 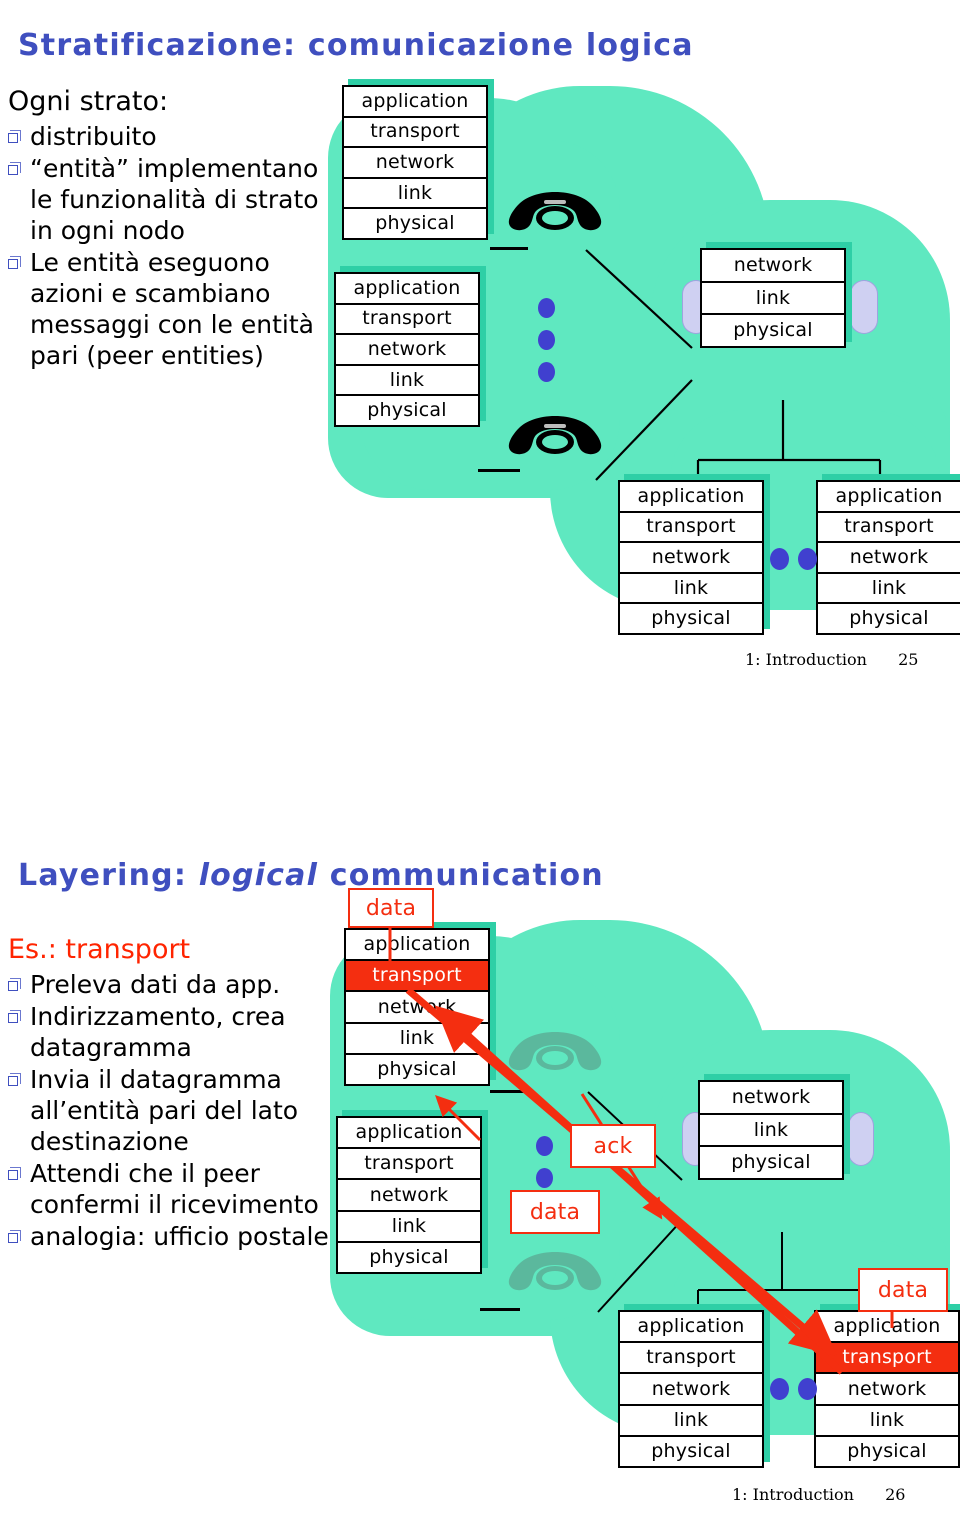 I want to click on data-tag-middle: data, so click(x=555, y=1212).